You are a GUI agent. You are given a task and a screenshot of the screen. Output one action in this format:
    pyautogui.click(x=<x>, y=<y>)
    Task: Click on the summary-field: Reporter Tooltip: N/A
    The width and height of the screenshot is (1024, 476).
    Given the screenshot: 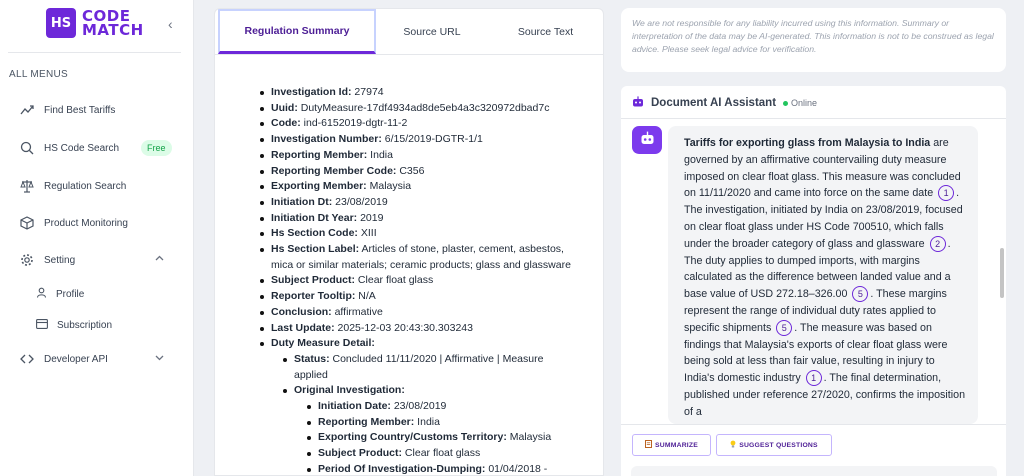 What is the action you would take?
    pyautogui.click(x=409, y=297)
    